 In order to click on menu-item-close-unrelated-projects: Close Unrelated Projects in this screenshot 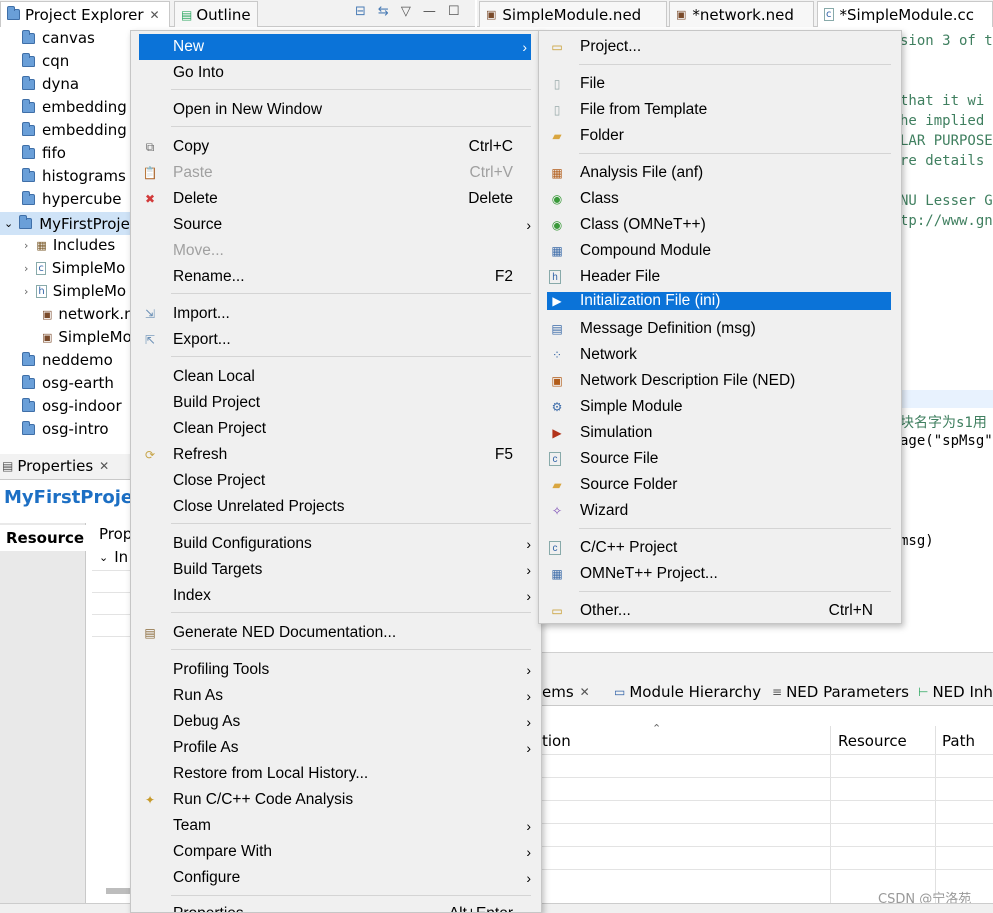, I will do `click(336, 507)`.